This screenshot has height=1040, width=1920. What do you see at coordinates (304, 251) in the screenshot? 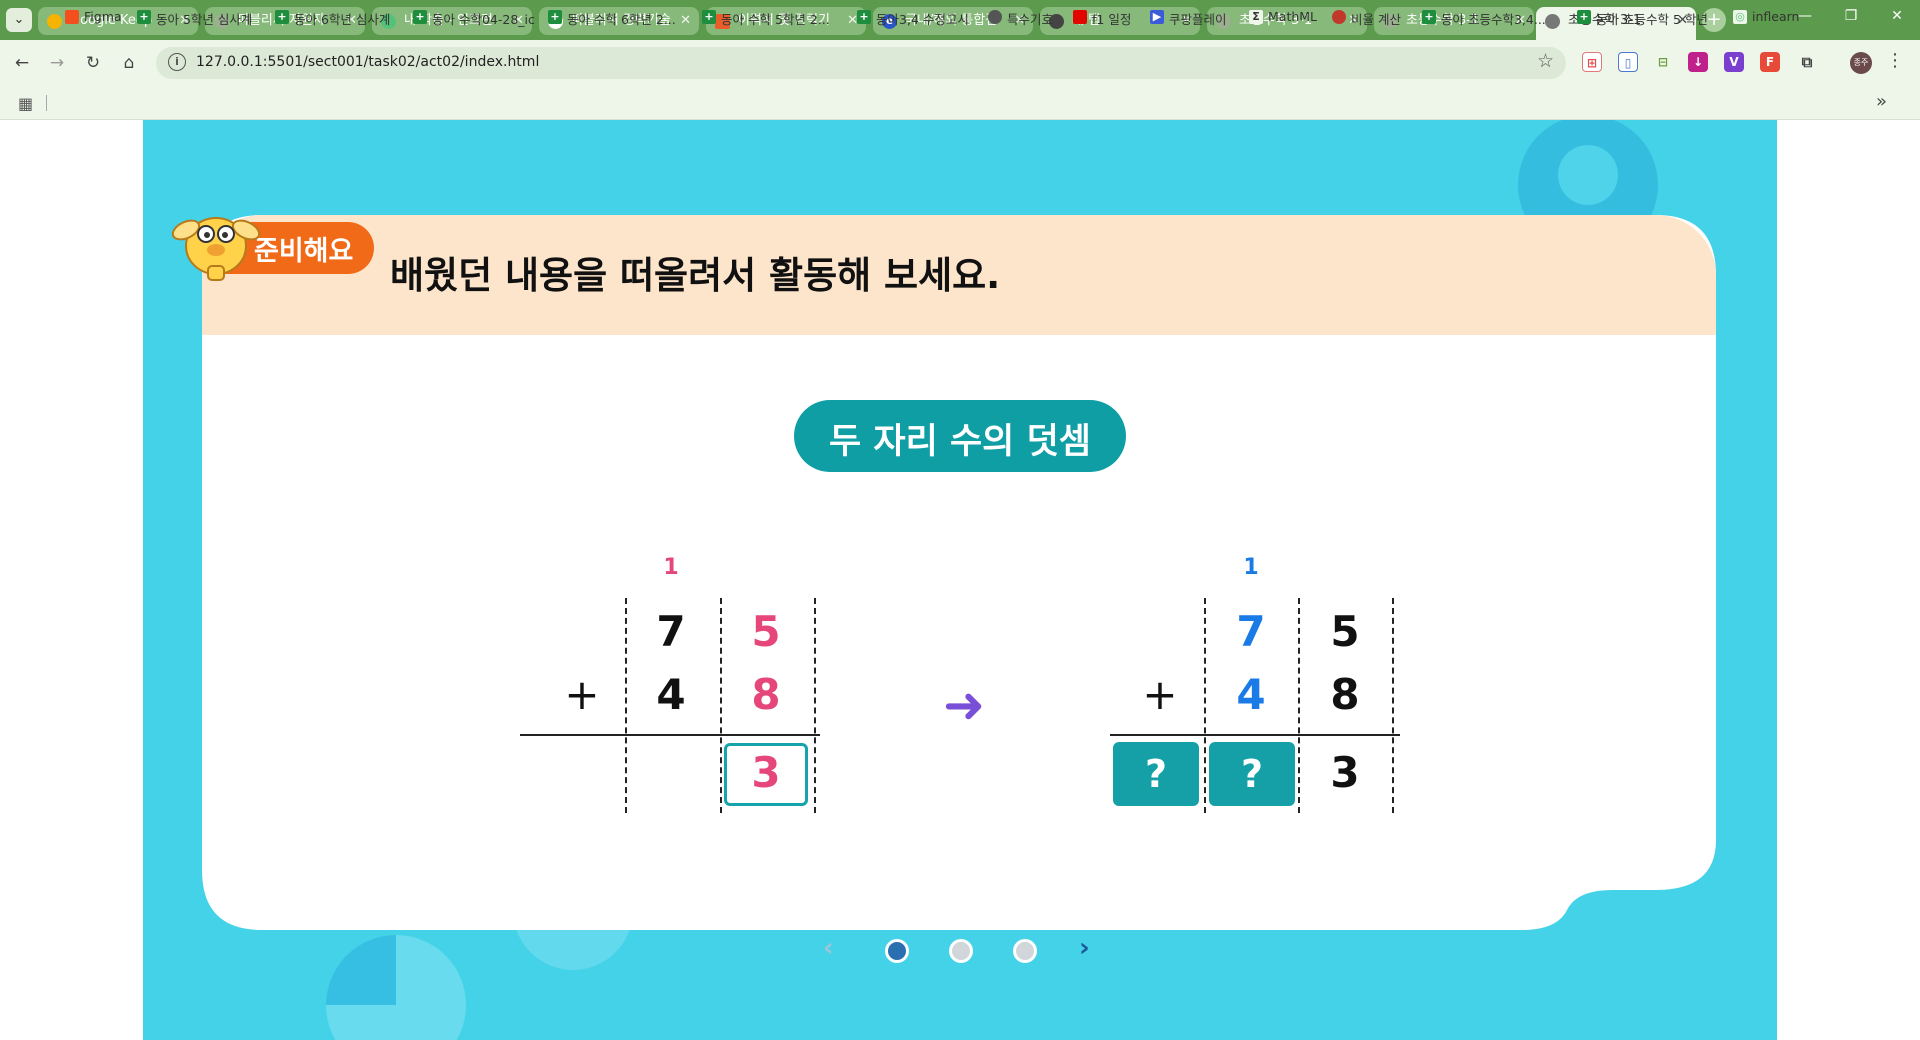
I see `ready-badge-label: 준비해요` at bounding box center [304, 251].